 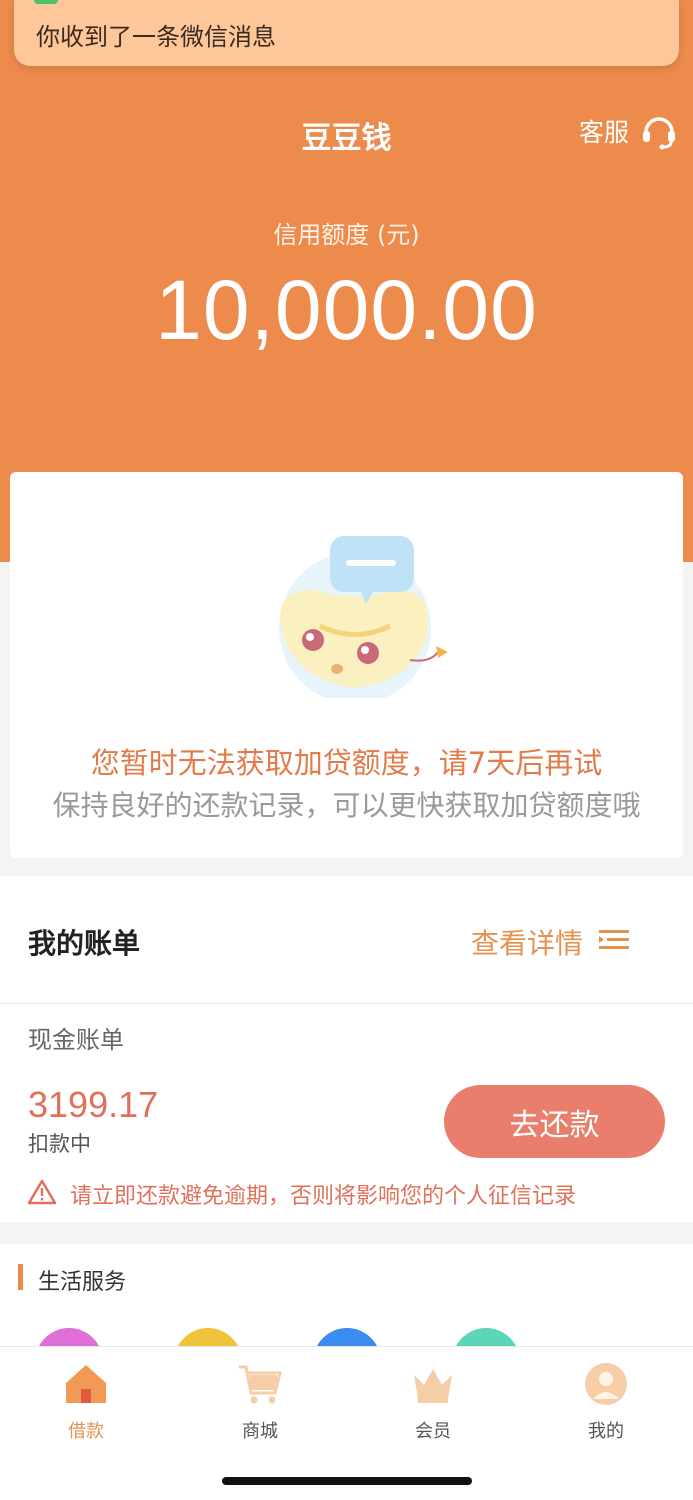 I want to click on cash-bill-label: 现金账单, so click(x=76, y=1040).